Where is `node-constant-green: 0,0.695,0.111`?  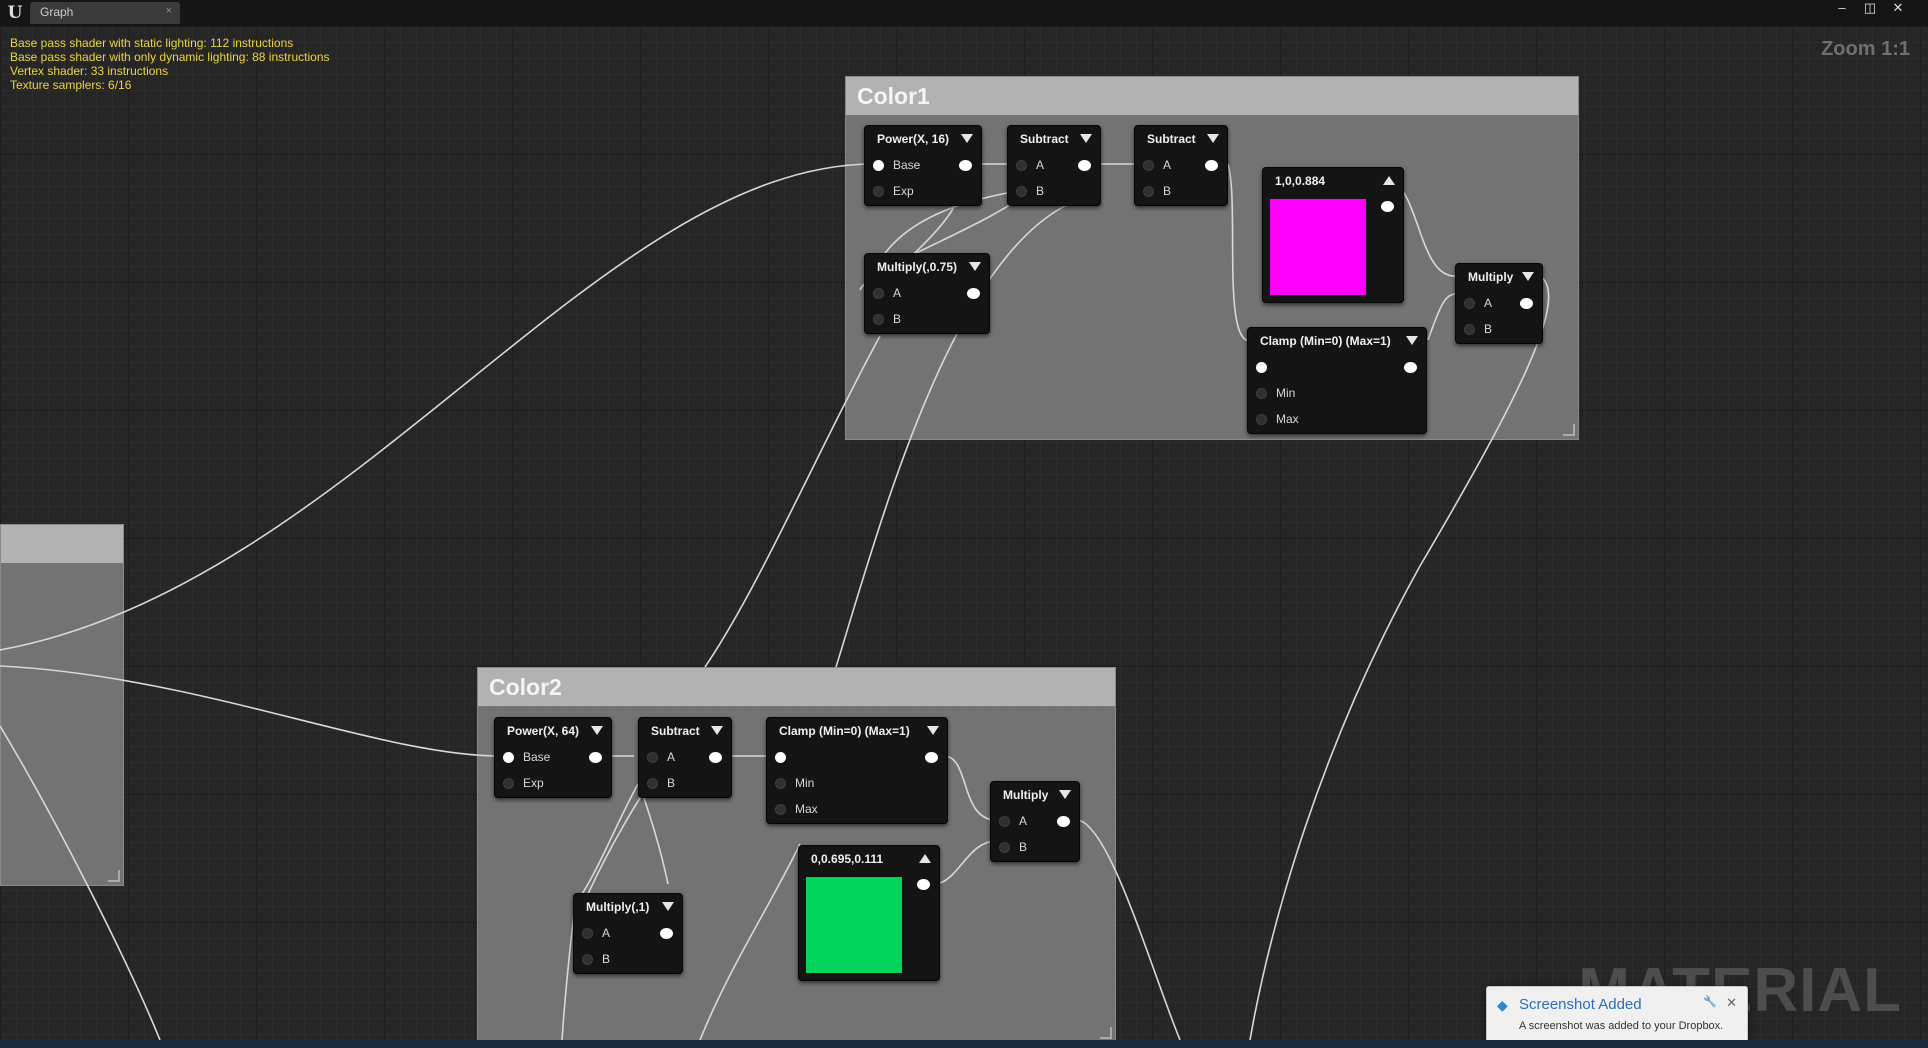
node-constant-green: 0,0.695,0.111 is located at coordinates (869, 913).